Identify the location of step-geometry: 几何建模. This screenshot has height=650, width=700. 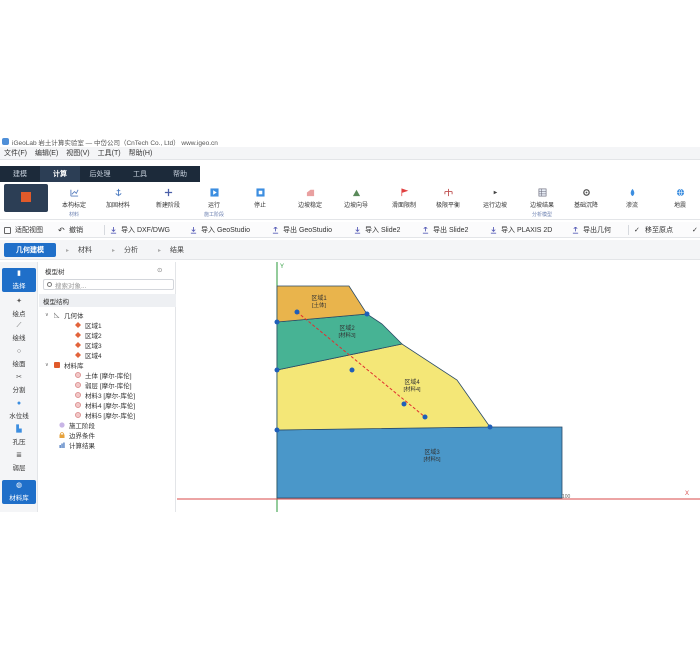
(30, 250).